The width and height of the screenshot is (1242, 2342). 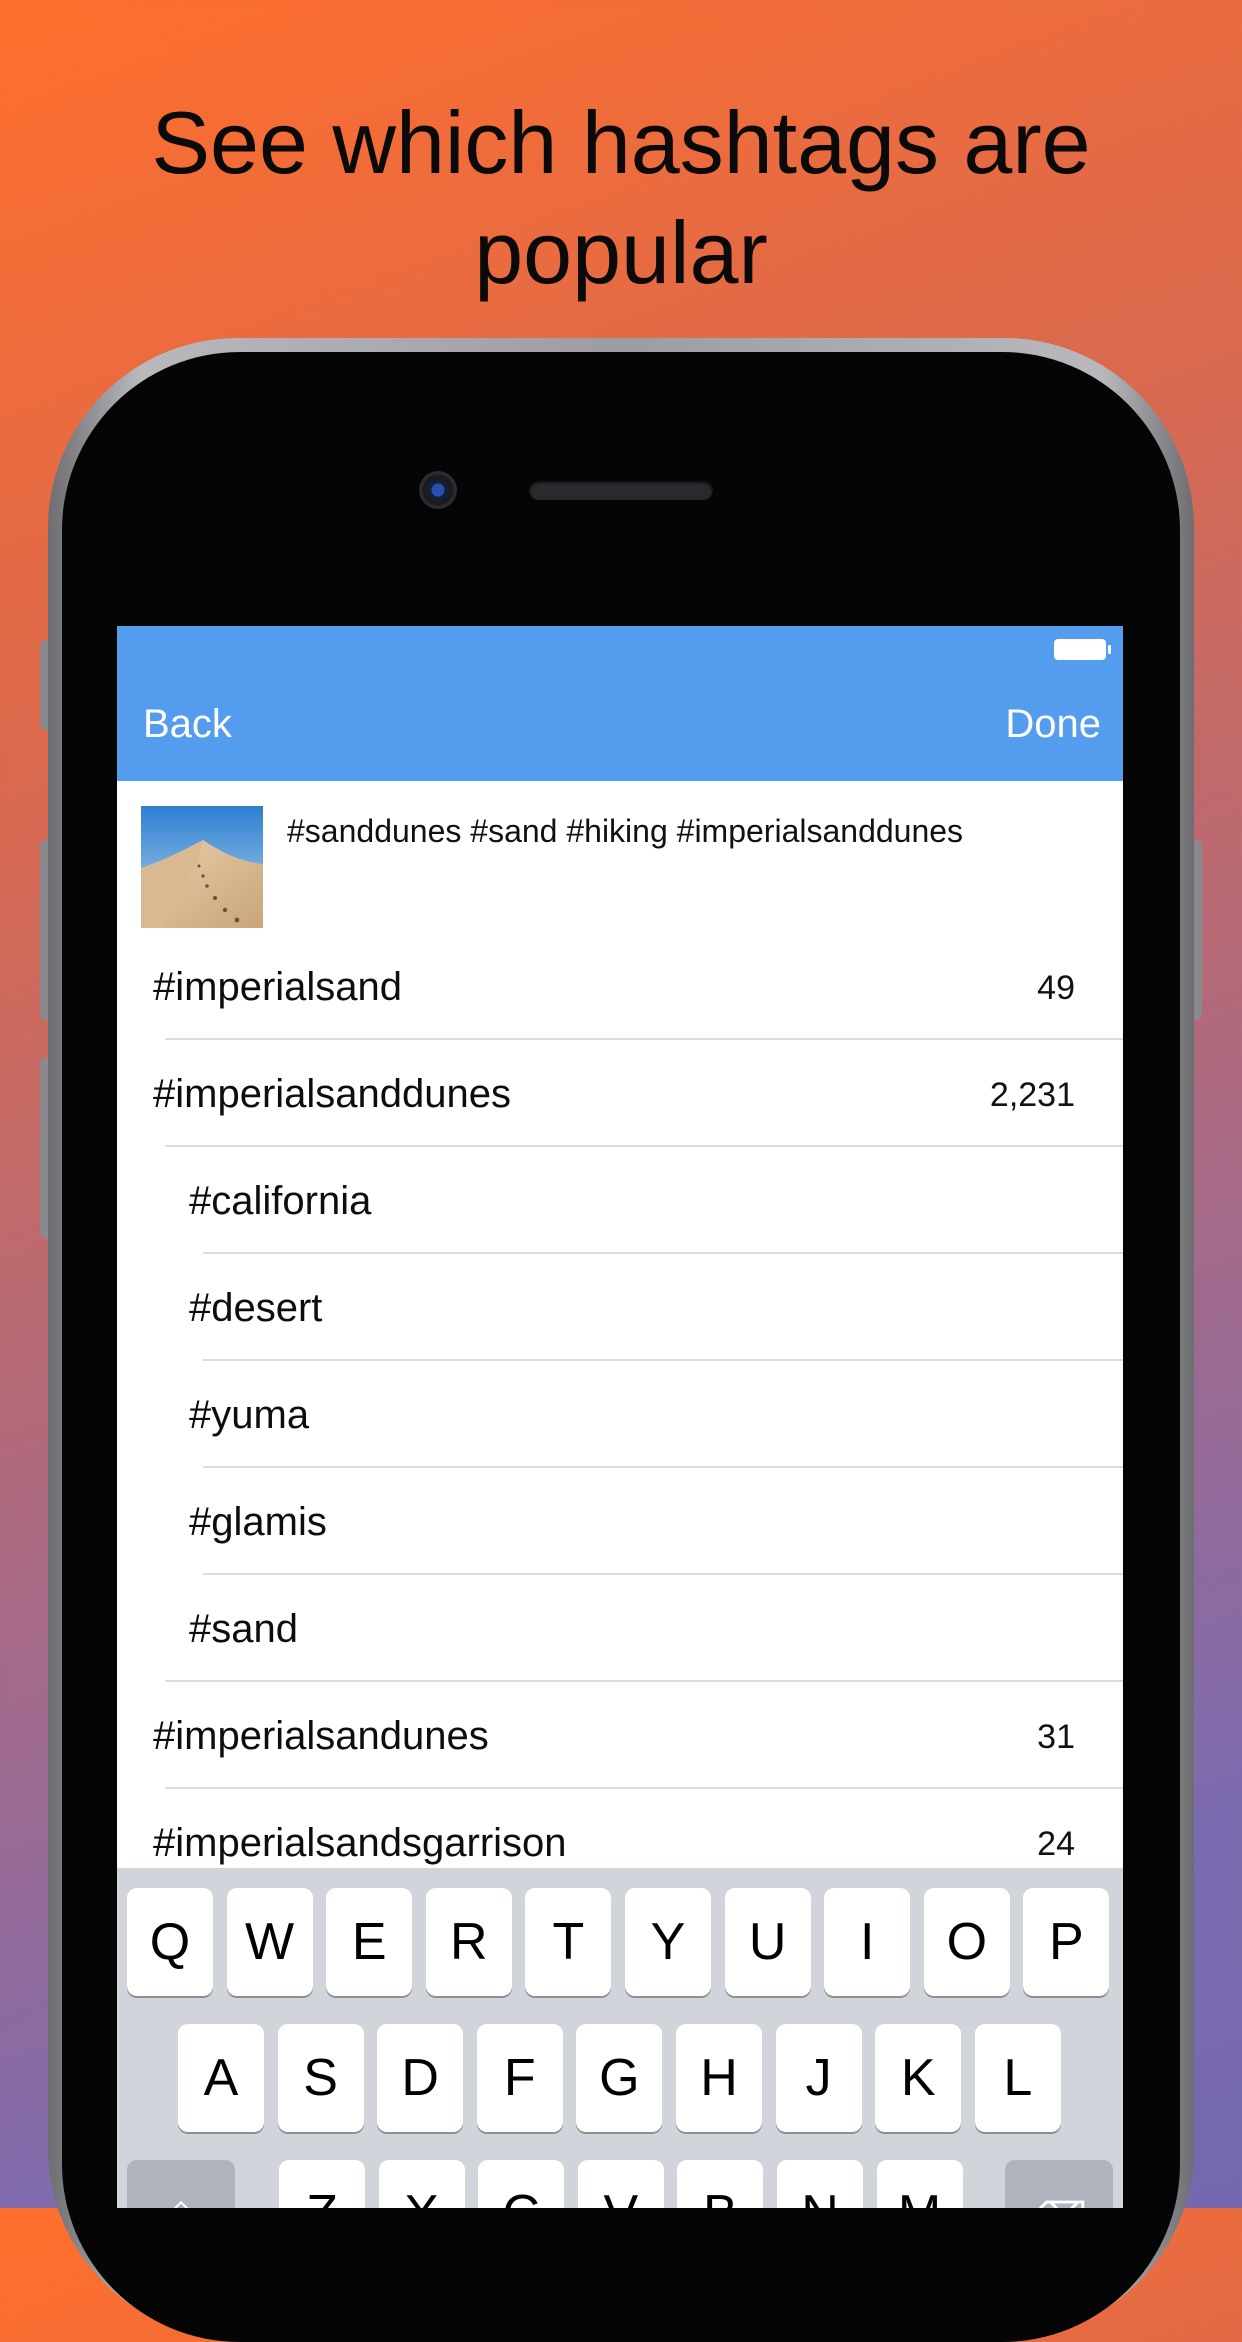 What do you see at coordinates (360, 1843) in the screenshot?
I see `hashtag-label: #imperialsandsgarrison` at bounding box center [360, 1843].